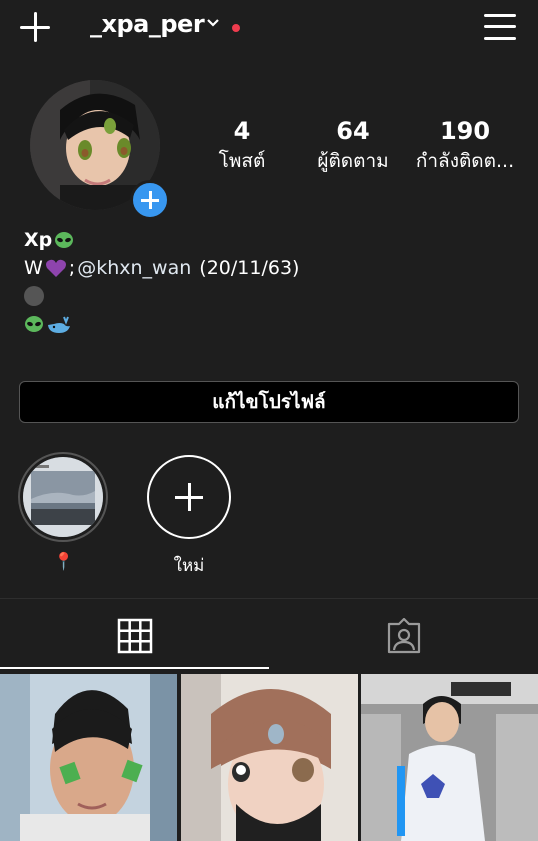  I want to click on bio-name-row: Xp, so click(161, 240).